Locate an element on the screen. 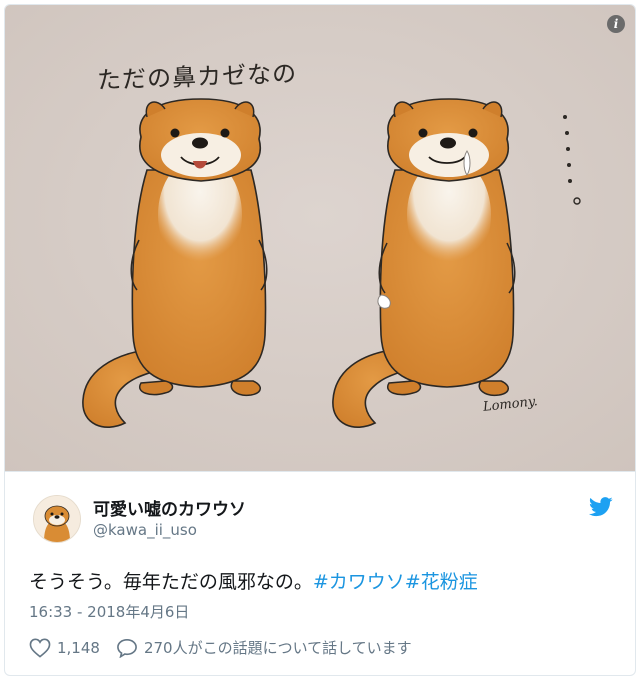 This screenshot has width=640, height=682. like-count: 1,148 is located at coordinates (78, 647).